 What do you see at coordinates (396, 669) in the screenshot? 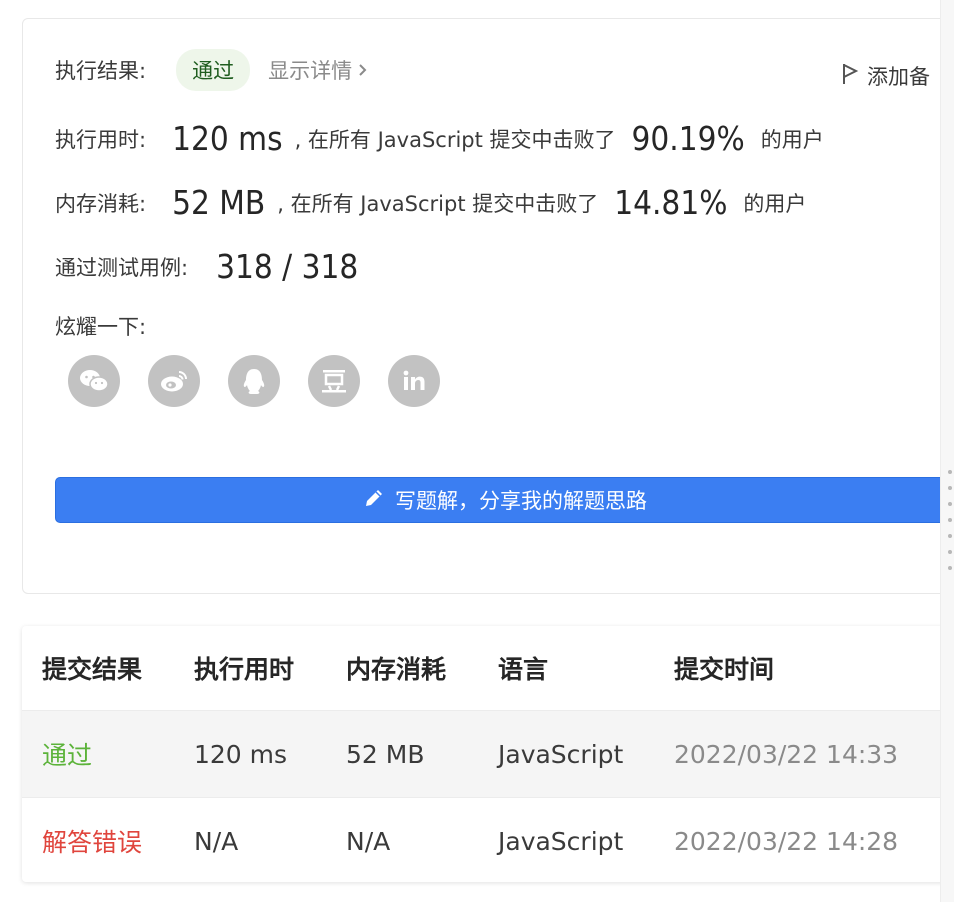
I see `header-memory: 内存消耗` at bounding box center [396, 669].